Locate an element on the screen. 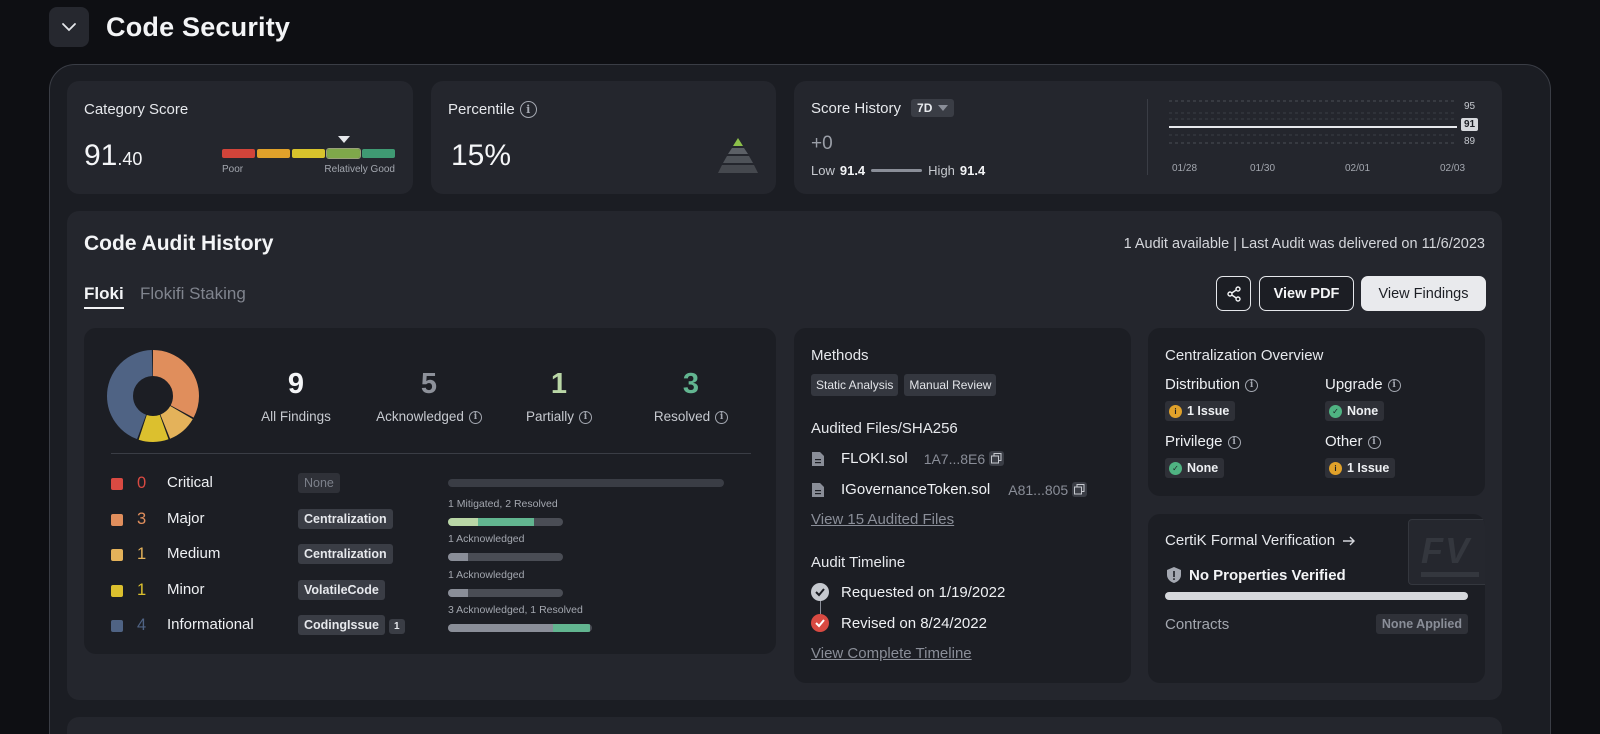 The width and height of the screenshot is (1600, 734). next-card-edge is located at coordinates (784, 725).